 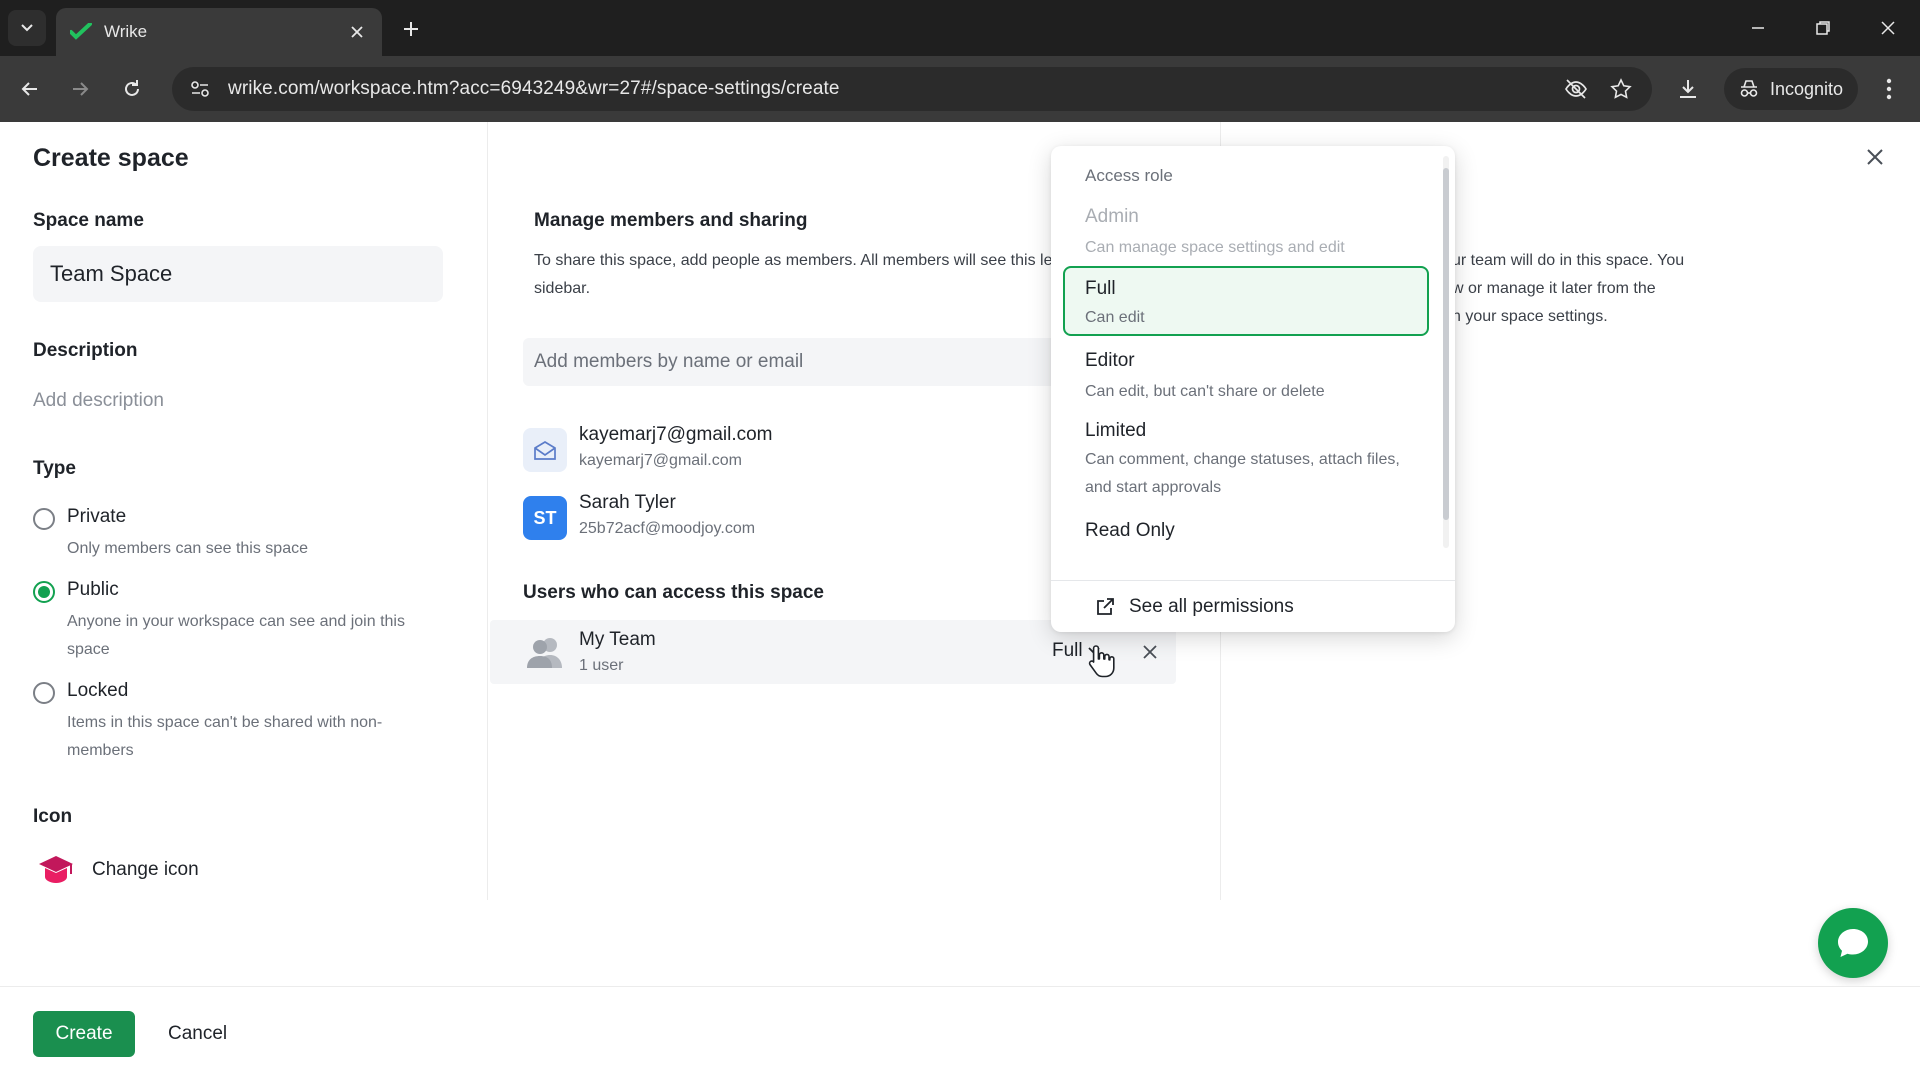 I want to click on see-all-permissions-link: See all permissions, so click(x=1194, y=607).